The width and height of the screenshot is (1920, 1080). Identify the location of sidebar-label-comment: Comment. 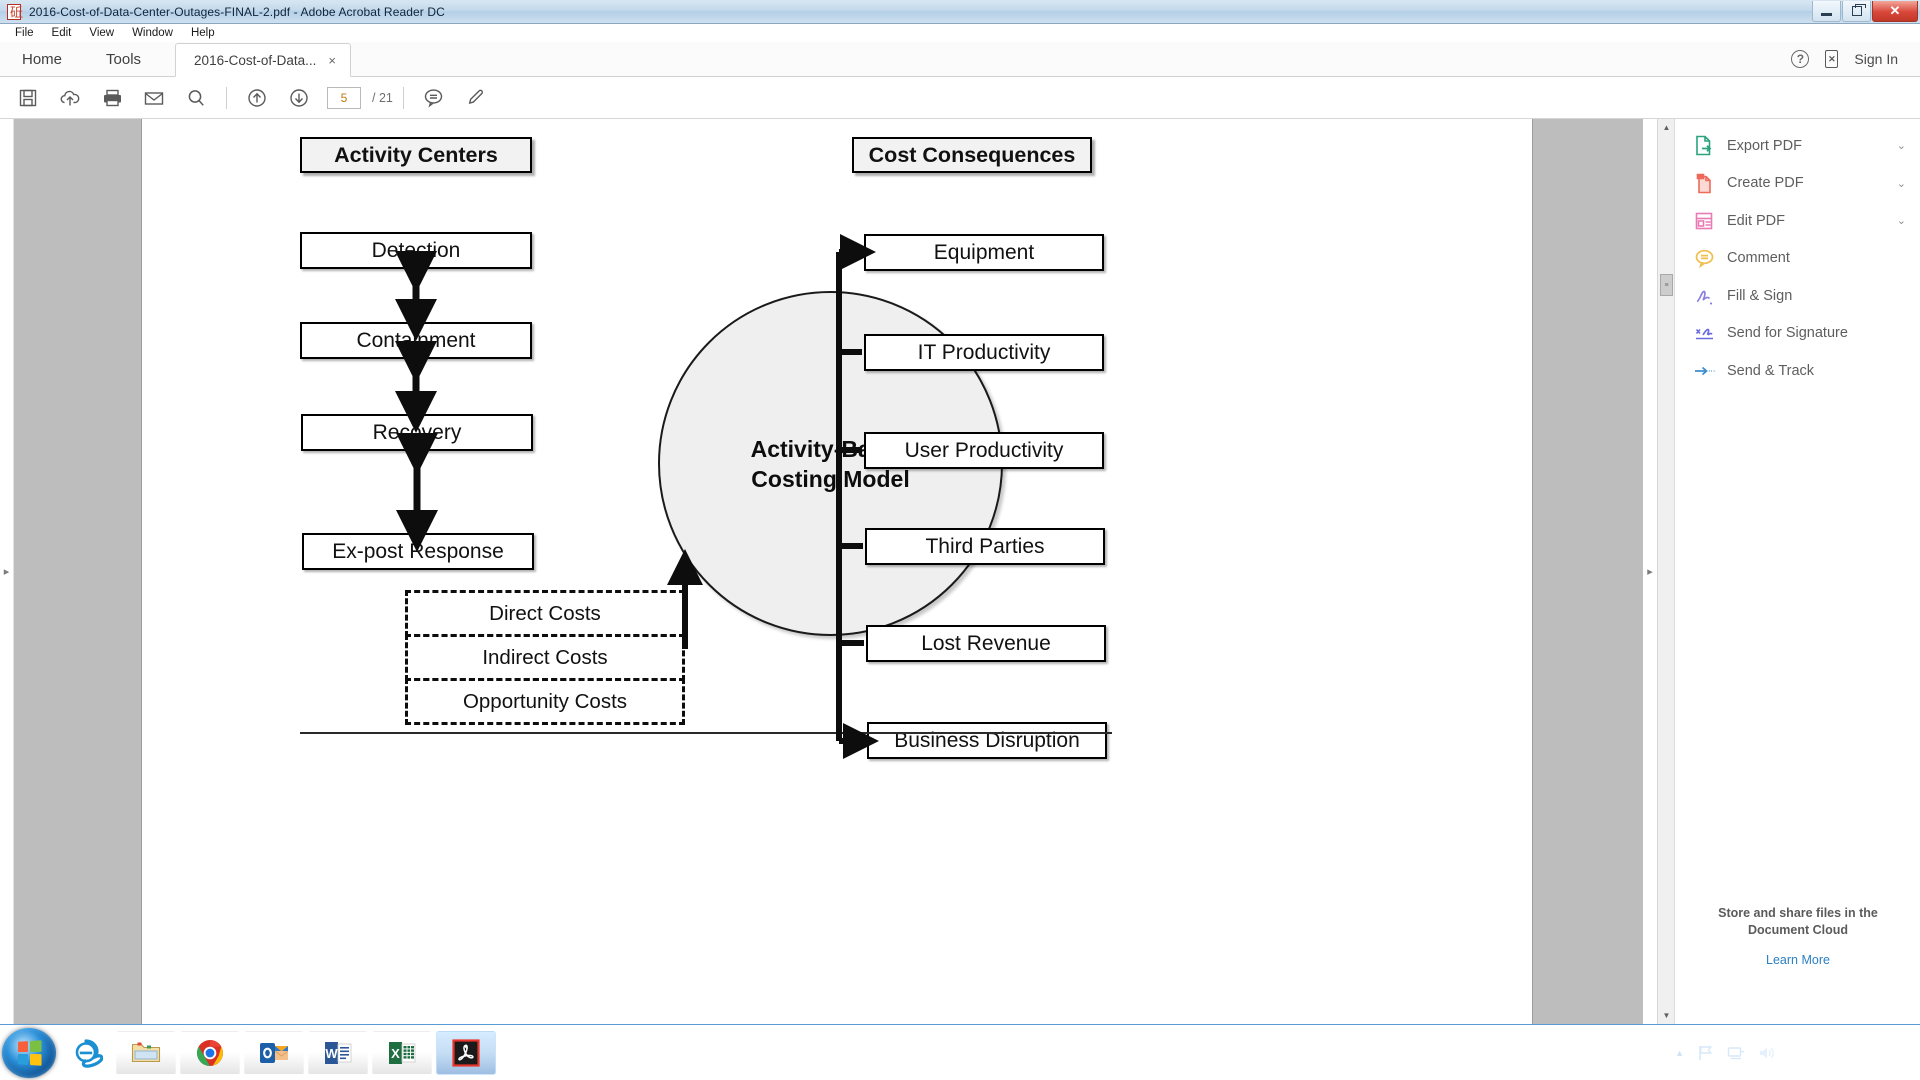
(1758, 258).